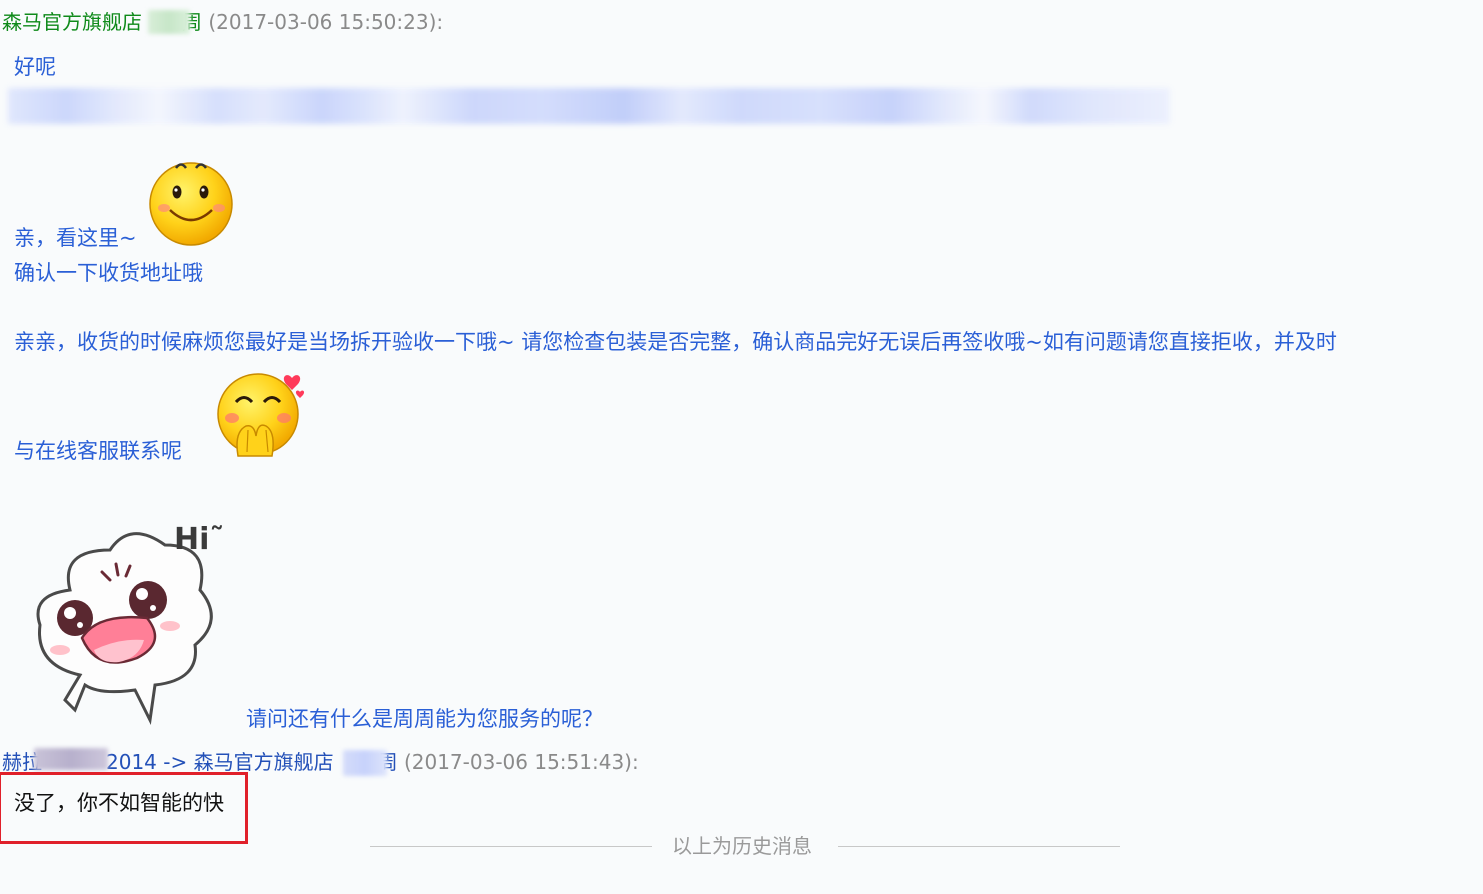  What do you see at coordinates (119, 803) in the screenshot?
I see `buyer-message-text: 没了，你不如智能的快` at bounding box center [119, 803].